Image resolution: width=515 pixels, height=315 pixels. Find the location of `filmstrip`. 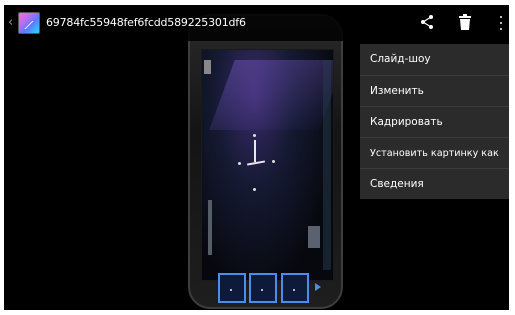

filmstrip is located at coordinates (269, 289).